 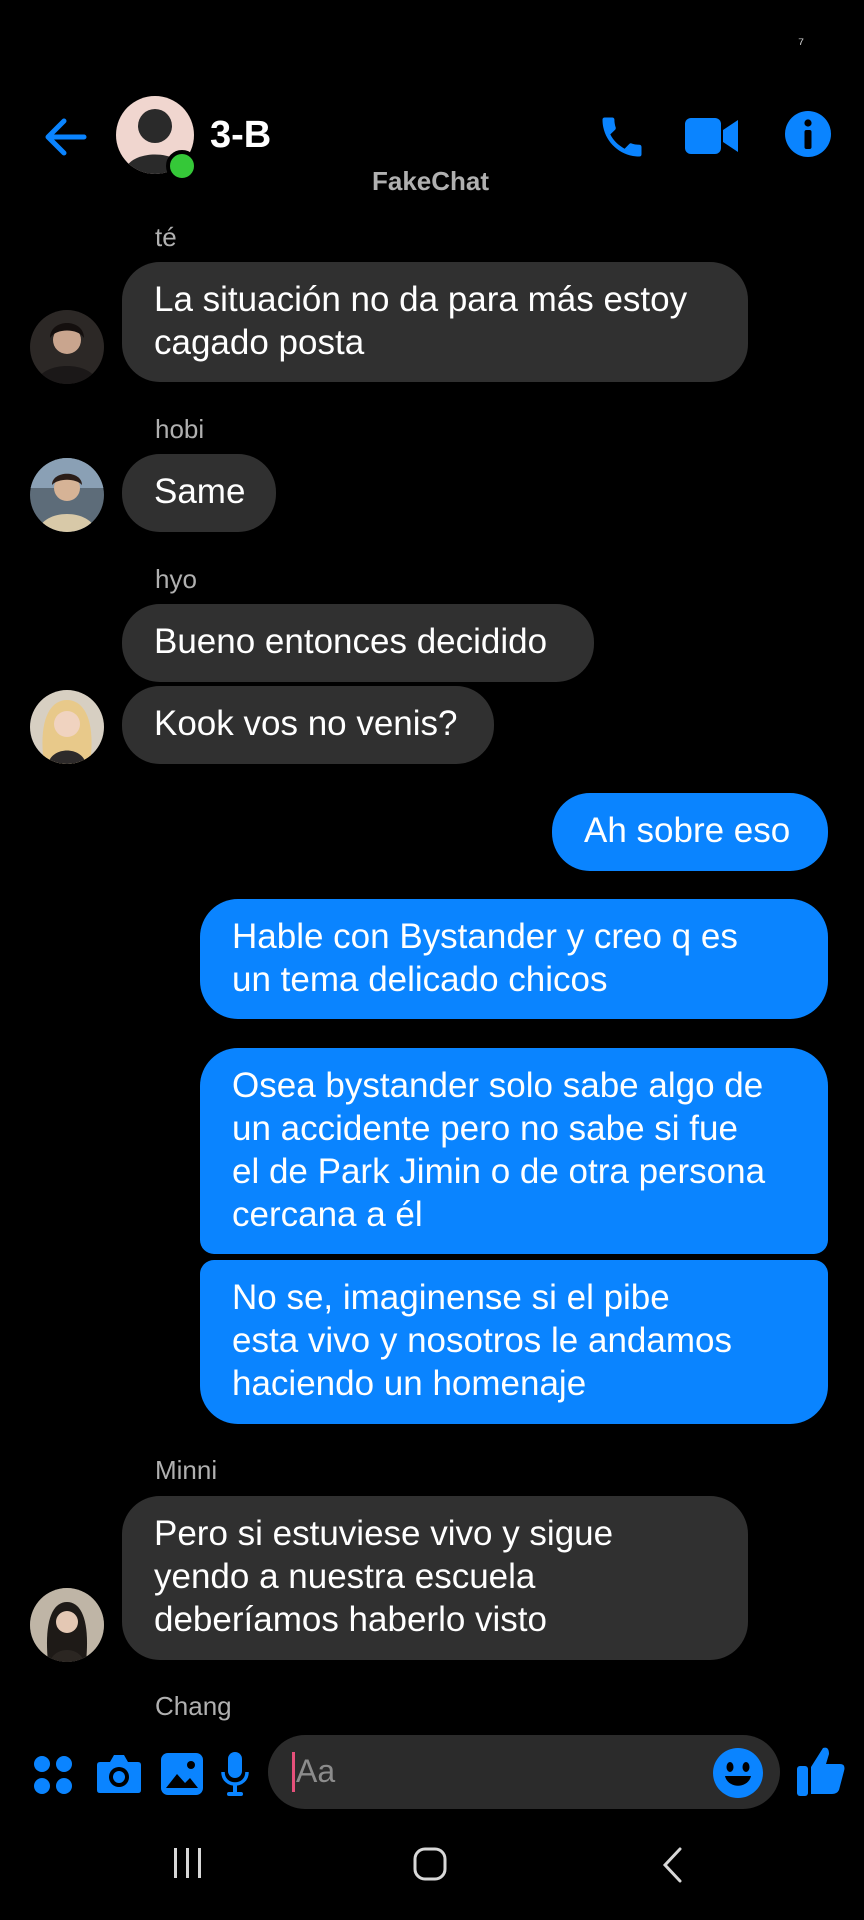 What do you see at coordinates (738, 1773) in the screenshot?
I see `emoji-icon` at bounding box center [738, 1773].